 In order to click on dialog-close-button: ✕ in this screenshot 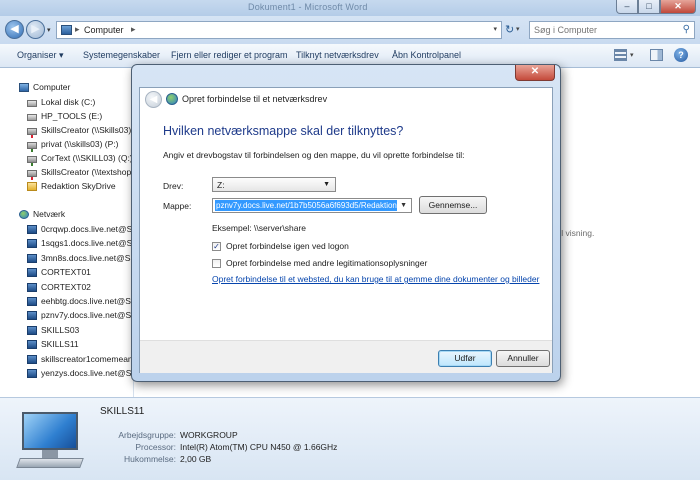, I will do `click(535, 73)`.